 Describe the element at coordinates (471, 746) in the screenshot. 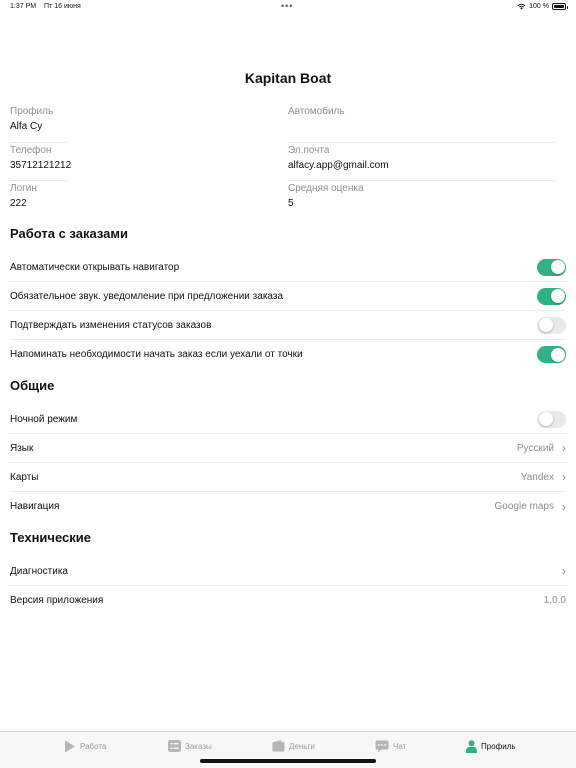

I see `person-icon` at that location.